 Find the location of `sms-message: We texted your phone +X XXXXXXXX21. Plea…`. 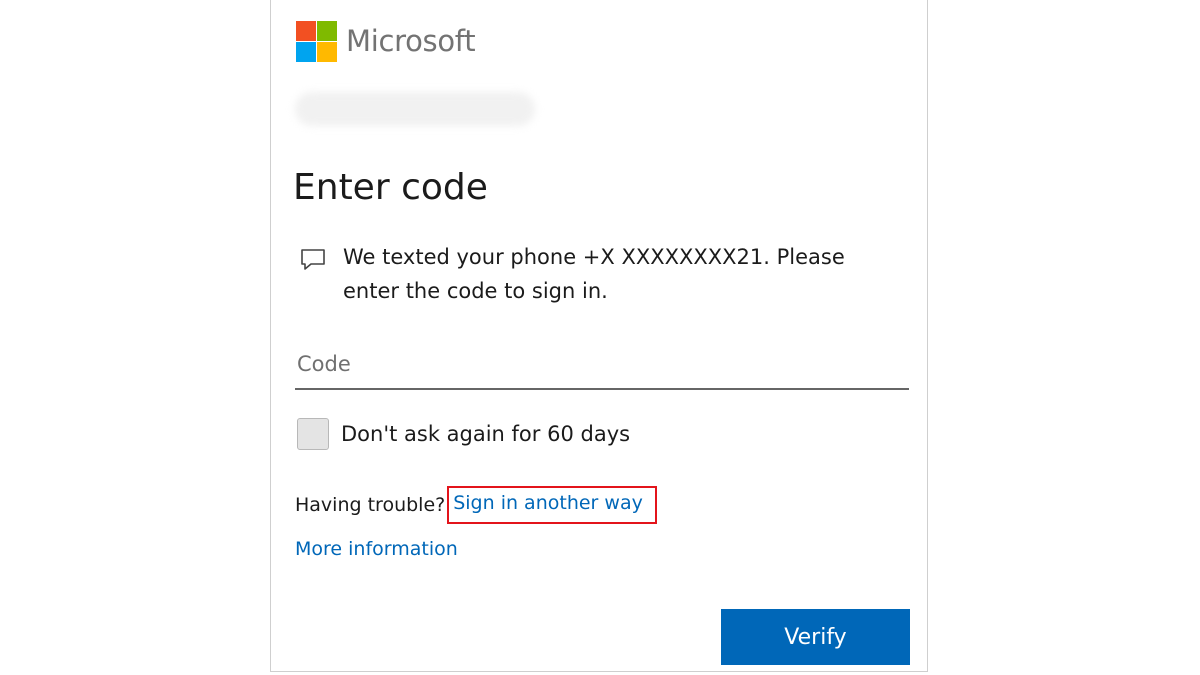

sms-message: We texted your phone +X XXXXXXXX21. Plea… is located at coordinates (599, 274).